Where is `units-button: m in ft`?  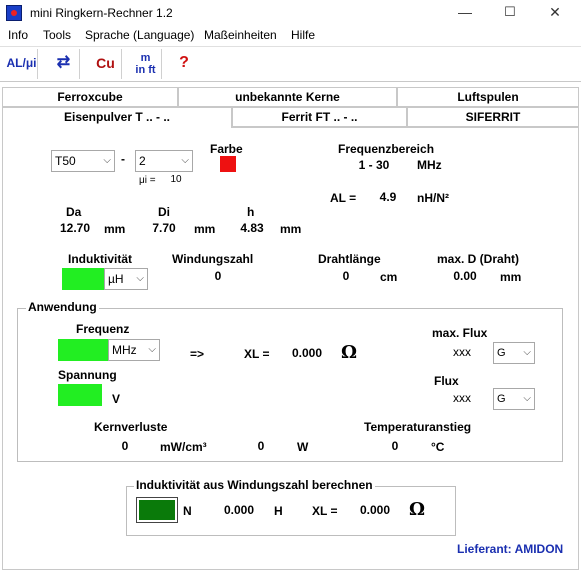
units-button: m in ft is located at coordinates (146, 64).